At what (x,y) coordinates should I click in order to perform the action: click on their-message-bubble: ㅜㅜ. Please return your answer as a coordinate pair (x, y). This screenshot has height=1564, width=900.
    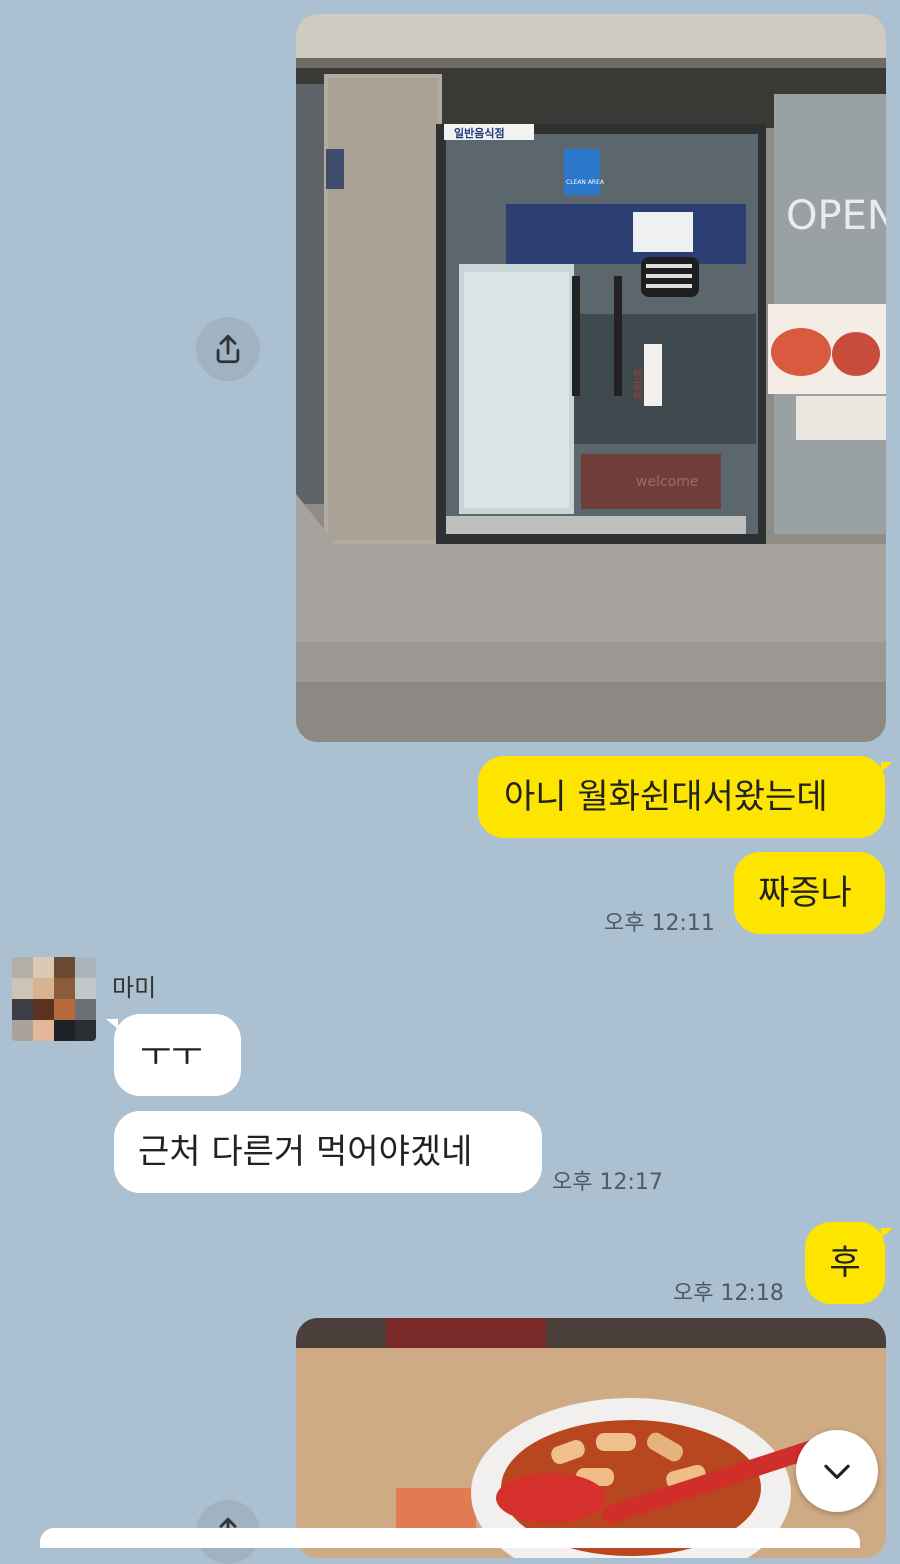
    Looking at the image, I should click on (177, 1055).